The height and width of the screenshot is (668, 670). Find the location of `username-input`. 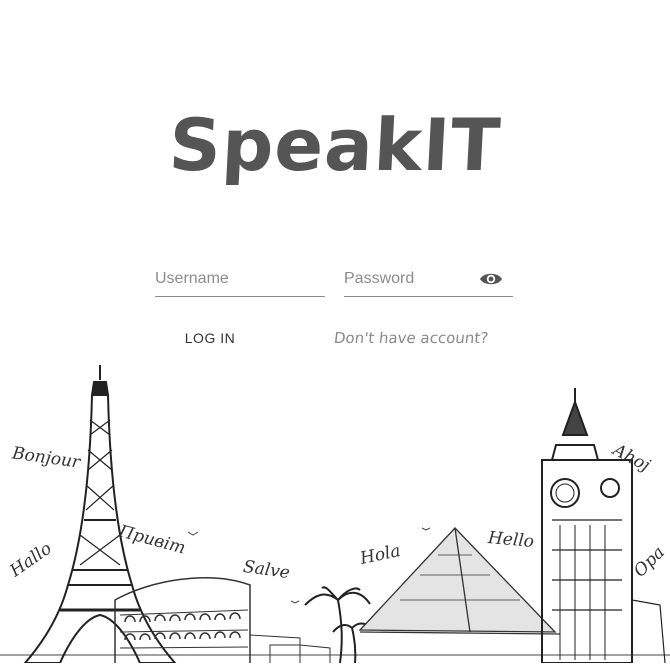

username-input is located at coordinates (240, 279).